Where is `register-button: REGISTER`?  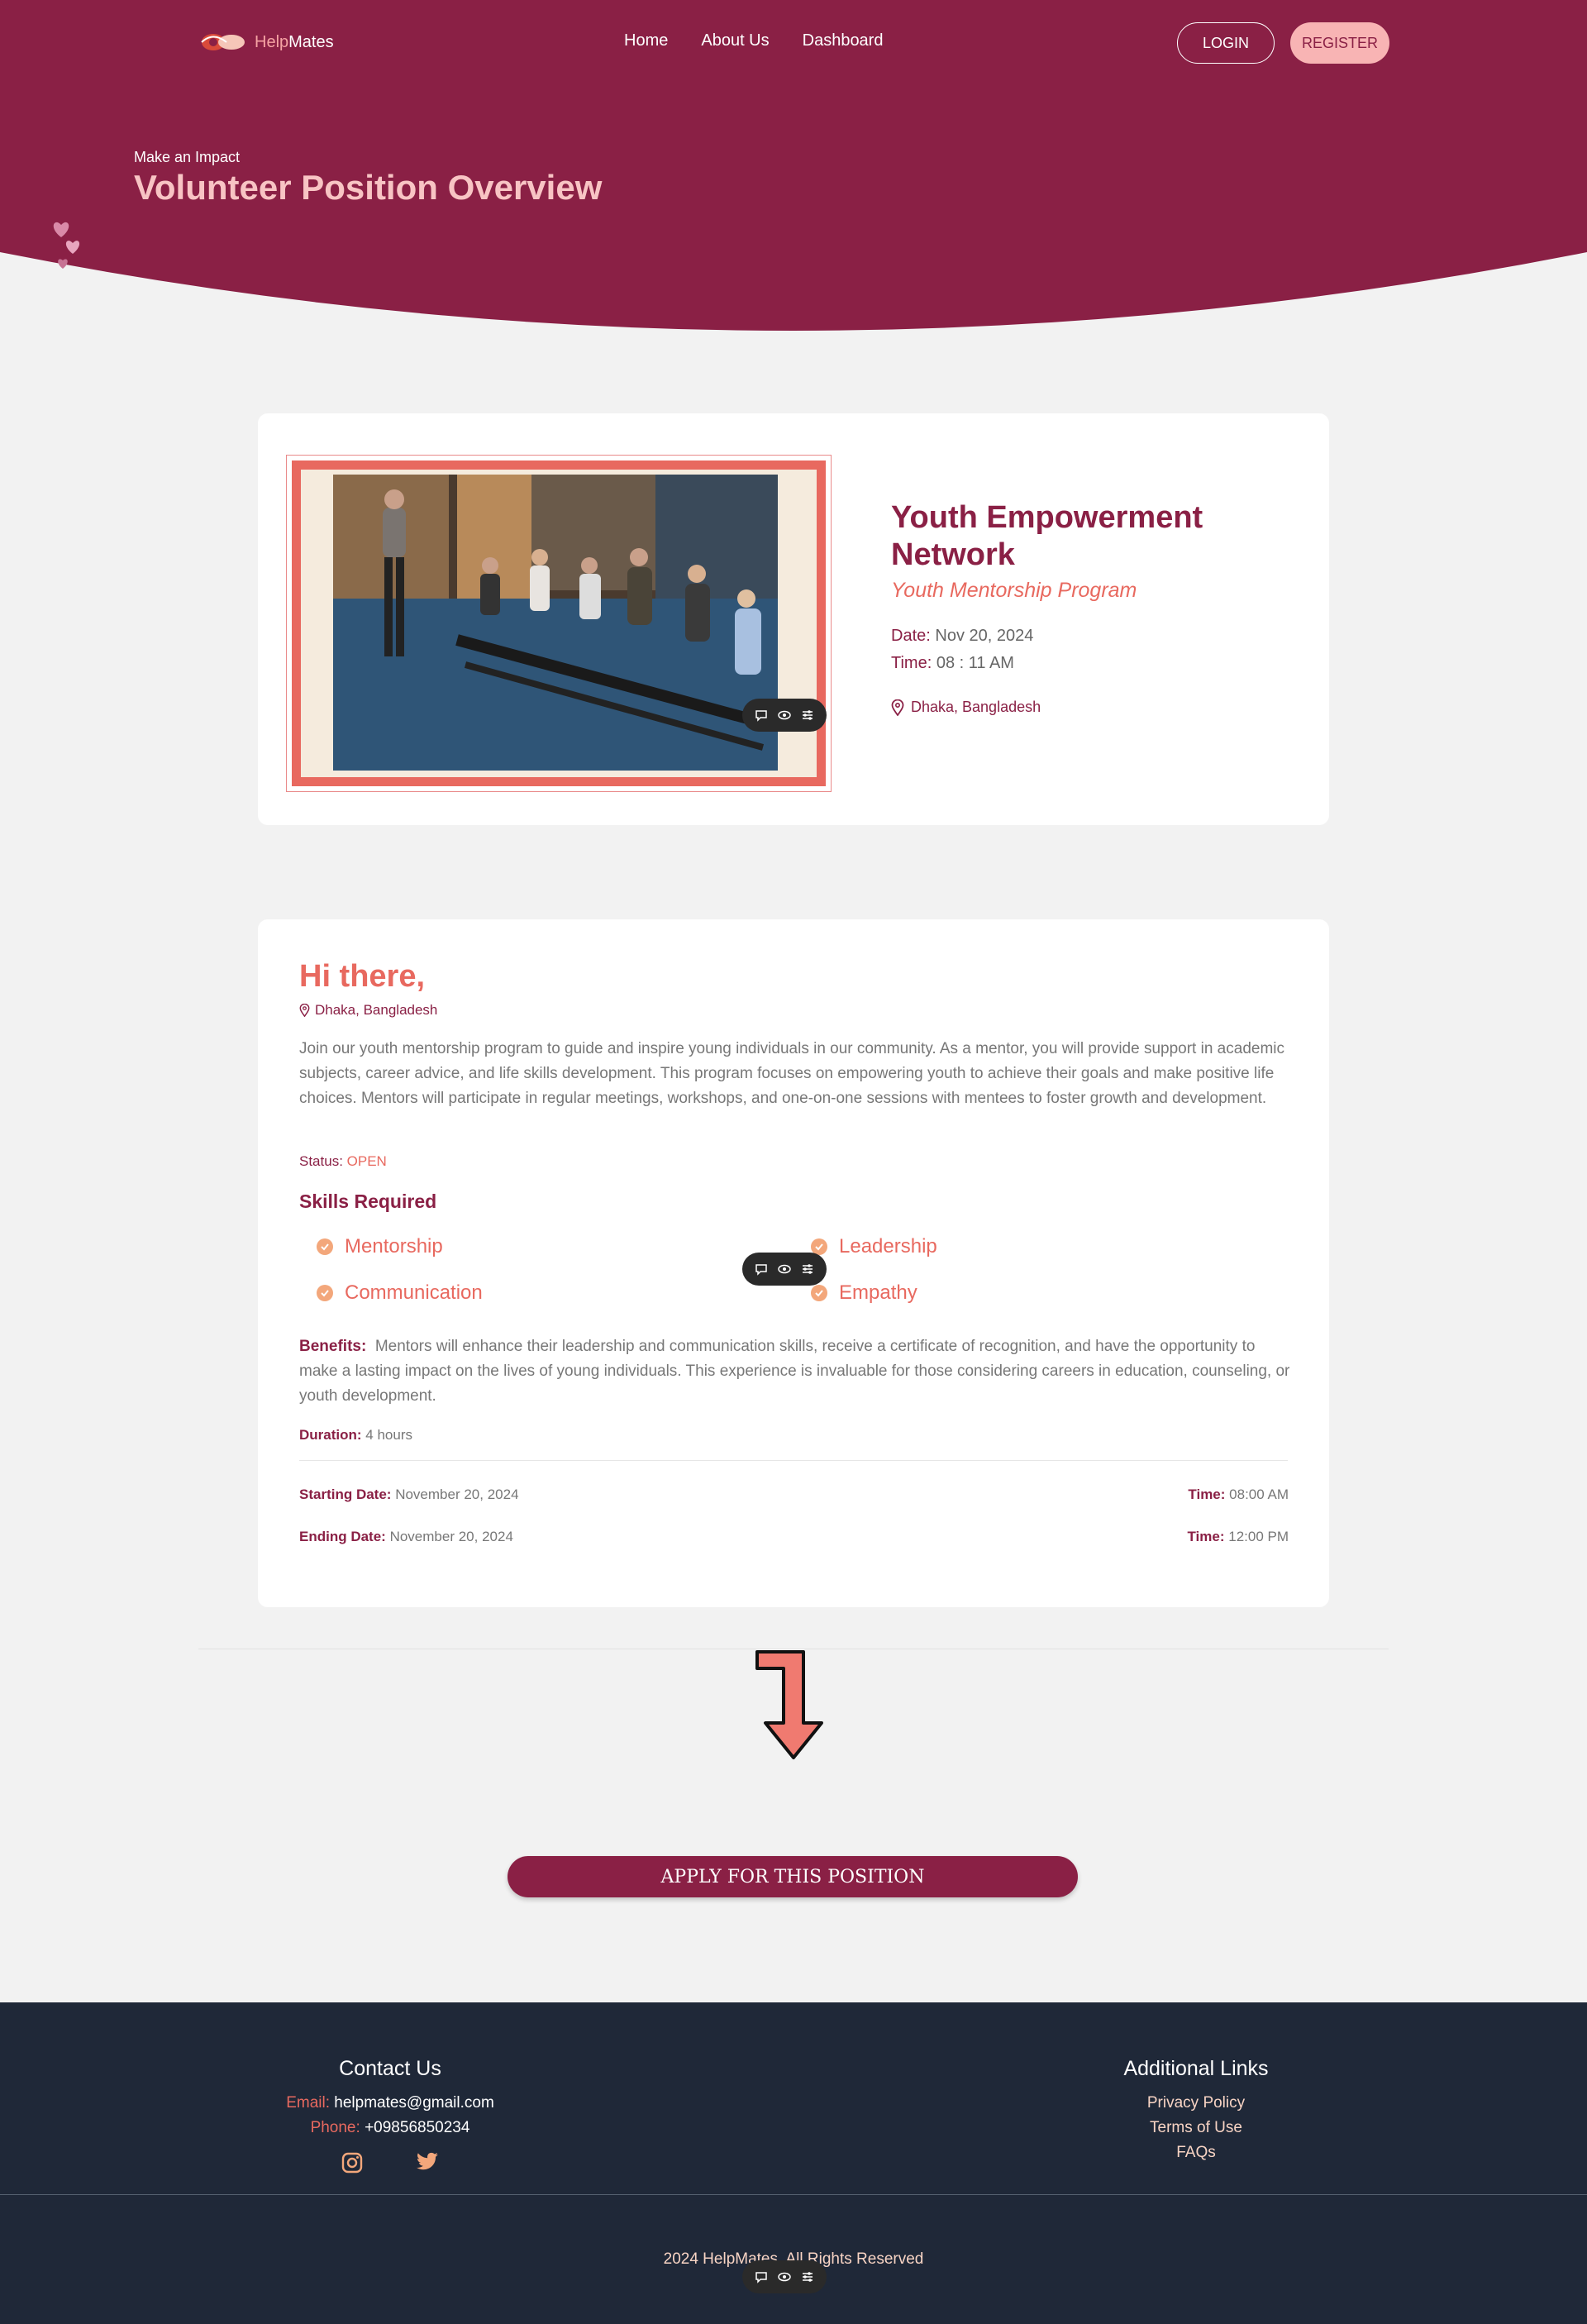
register-button: REGISTER is located at coordinates (1339, 43).